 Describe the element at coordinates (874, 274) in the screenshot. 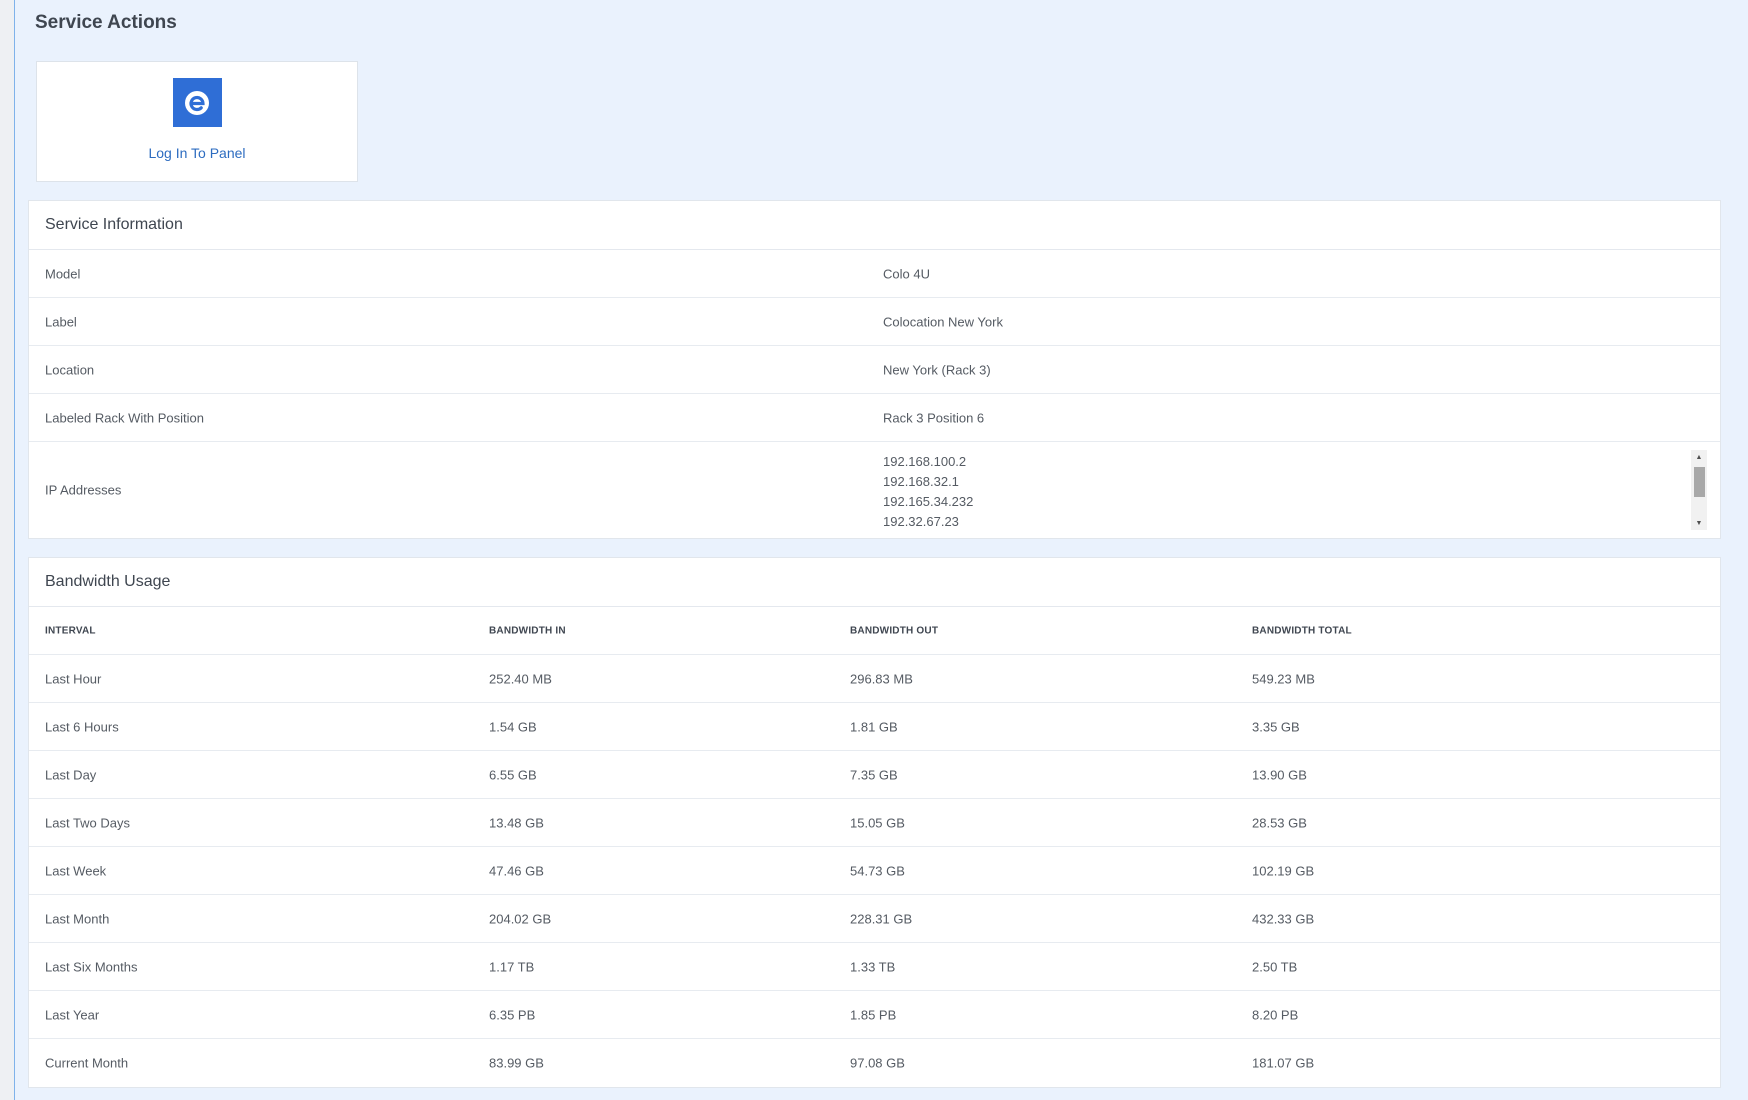

I see `info-row-model: Model Colo 4U` at that location.